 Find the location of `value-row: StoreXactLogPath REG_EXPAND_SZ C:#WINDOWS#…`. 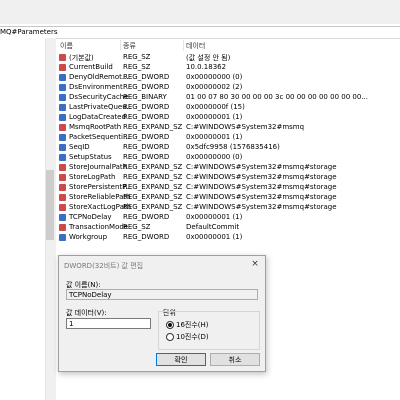

value-row: StoreXactLogPath REG_EXPAND_SZ C:#WINDOWS#… is located at coordinates (228, 208).